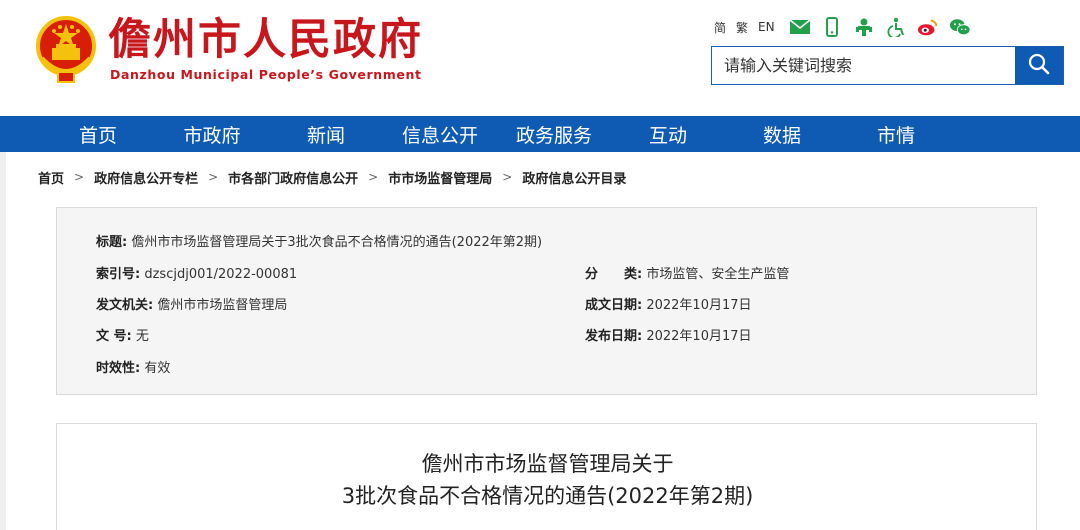 This screenshot has width=1080, height=530. I want to click on nav-item-news: 新闻, so click(326, 134).